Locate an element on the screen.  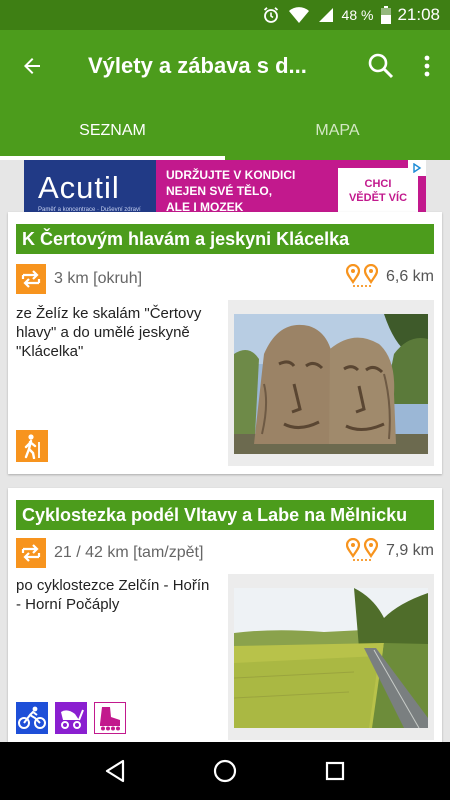
search-button is located at coordinates (381, 66).